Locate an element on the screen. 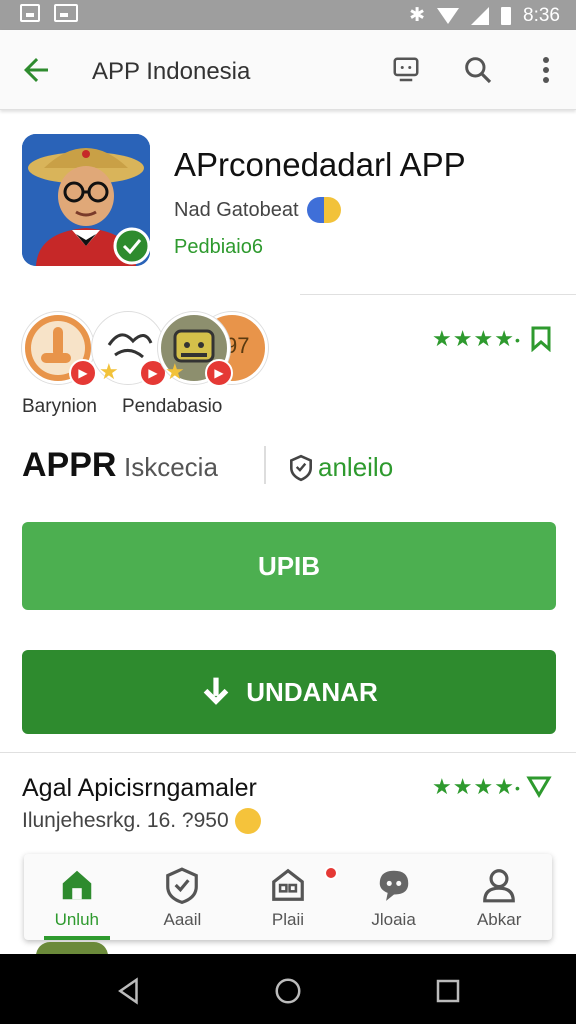 The height and width of the screenshot is (1024, 576). person-icon is located at coordinates (499, 886).